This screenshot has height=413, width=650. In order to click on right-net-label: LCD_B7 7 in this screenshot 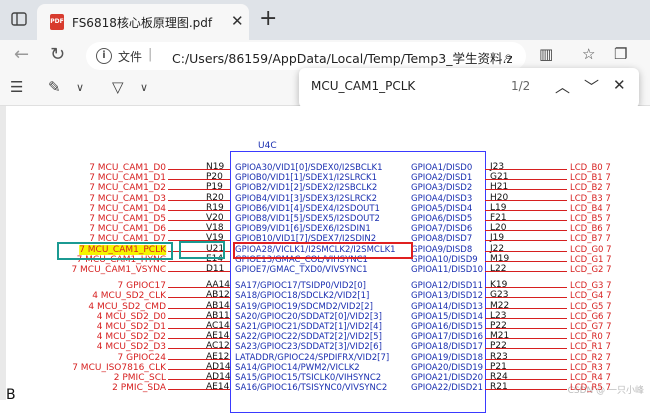, I will do `click(590, 239)`.